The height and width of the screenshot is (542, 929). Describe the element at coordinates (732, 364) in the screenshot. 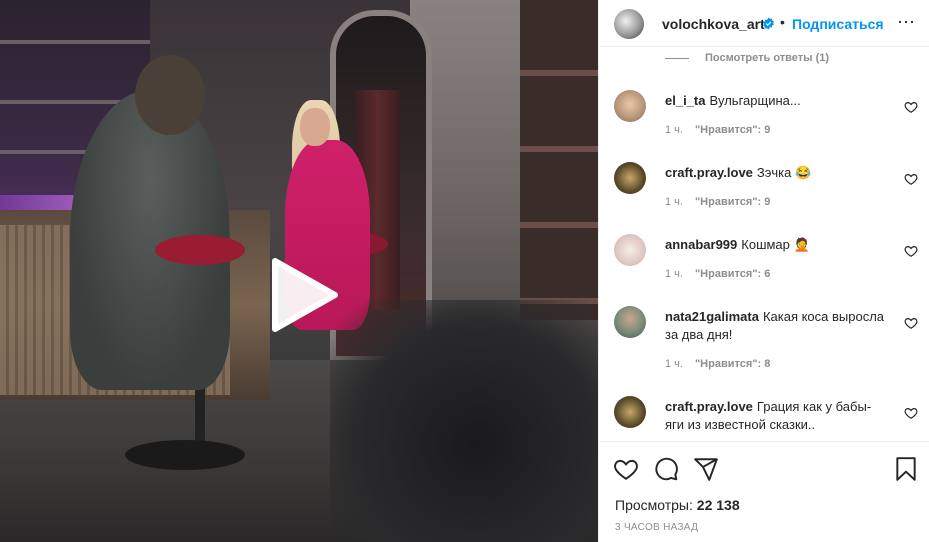

I see `comment-likes: "Нравится": 8` at that location.